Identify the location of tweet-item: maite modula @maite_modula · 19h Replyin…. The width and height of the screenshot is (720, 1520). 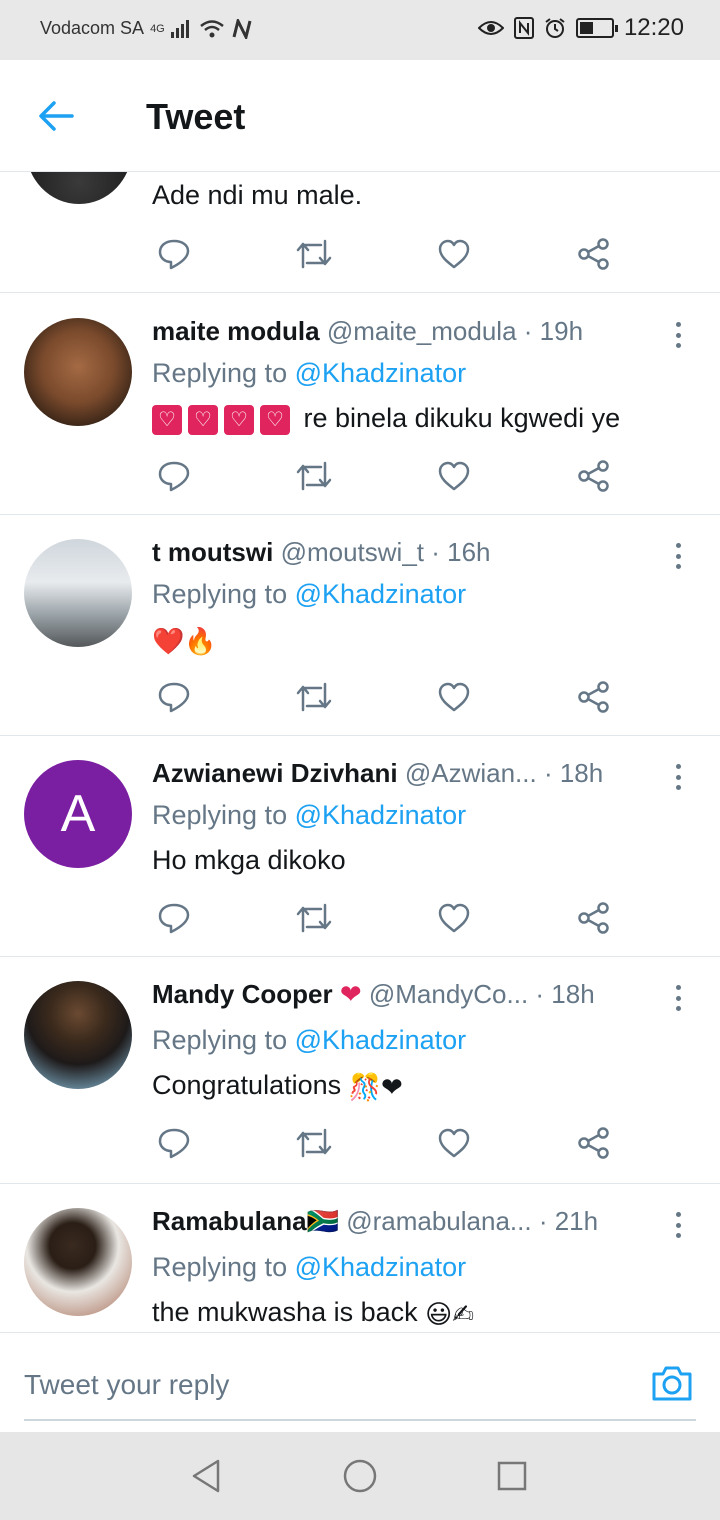
(360, 404).